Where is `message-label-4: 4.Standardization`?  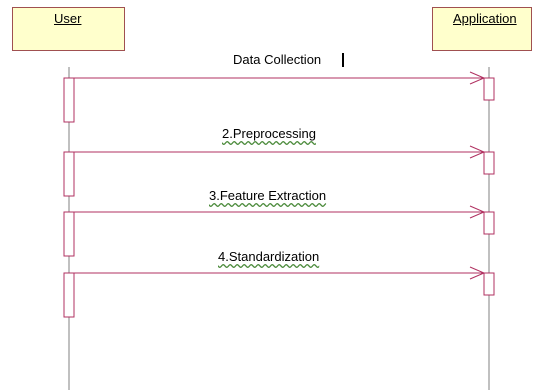 message-label-4: 4.Standardization is located at coordinates (268, 256).